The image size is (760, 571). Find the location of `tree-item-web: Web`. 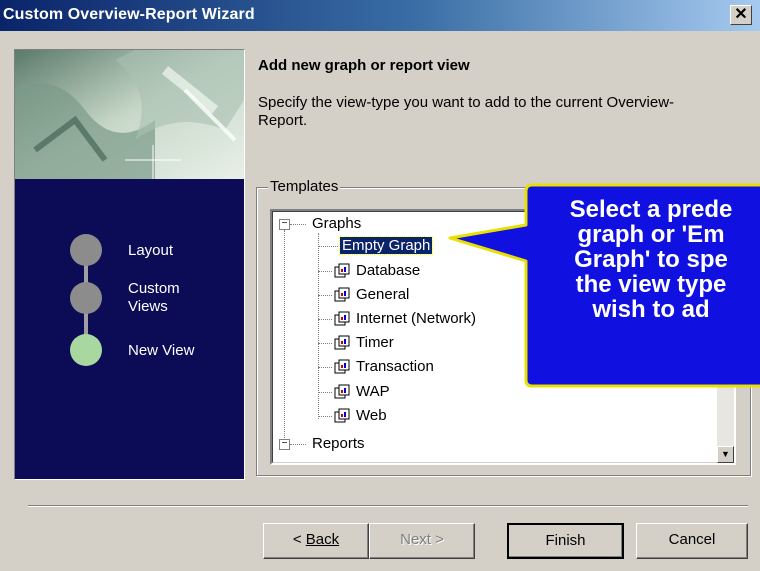

tree-item-web: Web is located at coordinates (371, 416).